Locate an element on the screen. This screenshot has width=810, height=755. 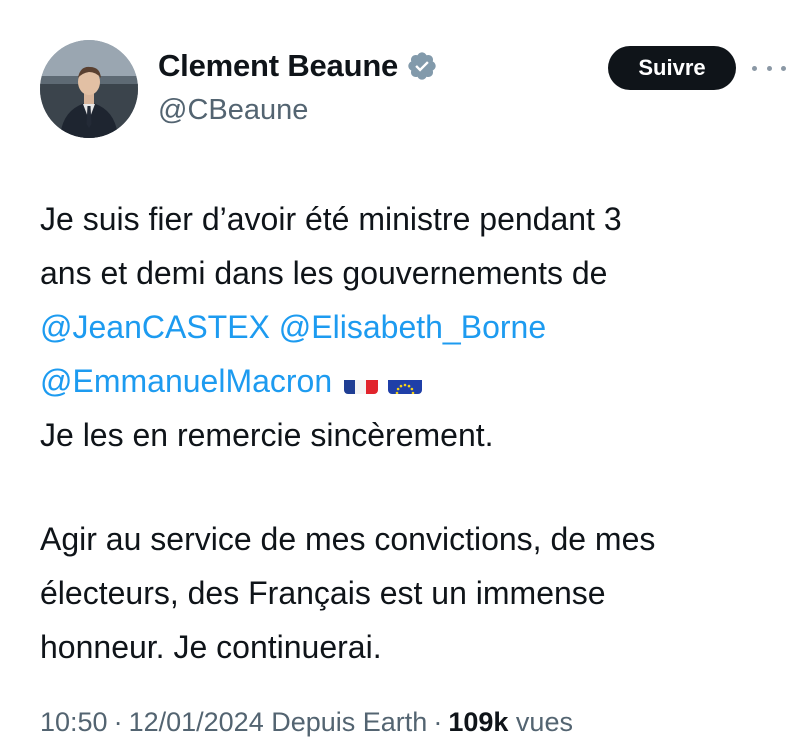
french-flag-icon is located at coordinates (361, 381).